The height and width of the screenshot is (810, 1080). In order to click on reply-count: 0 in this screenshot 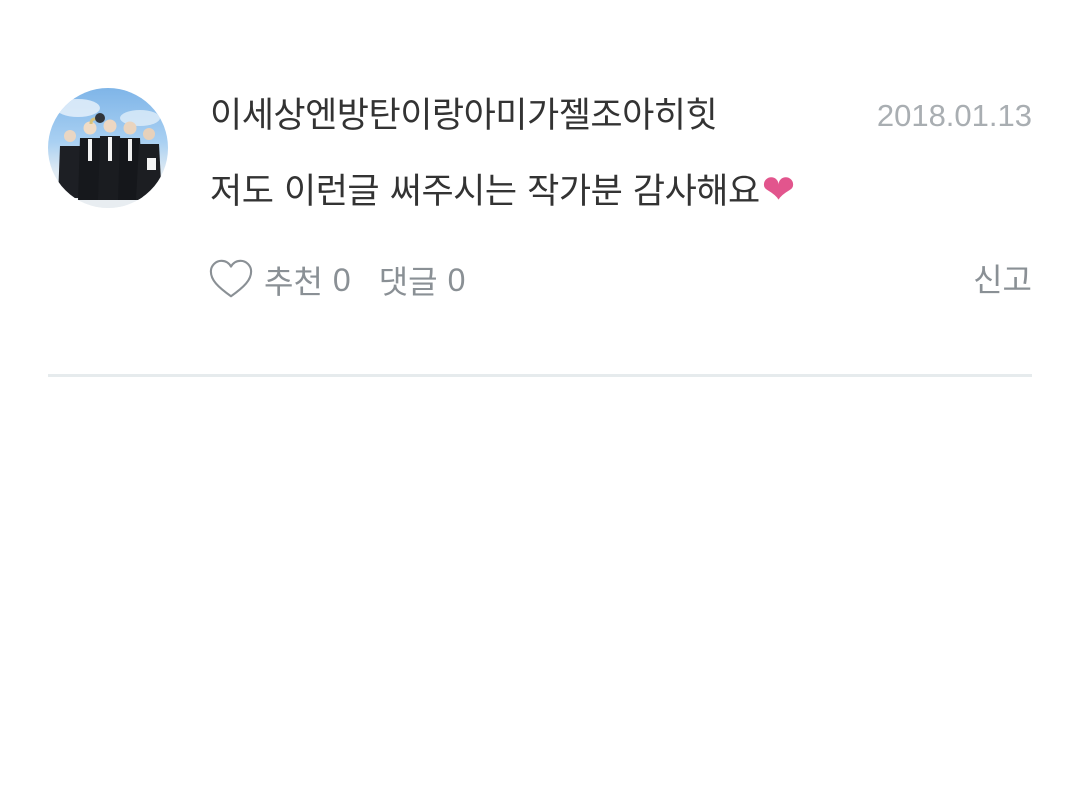, I will do `click(456, 279)`.